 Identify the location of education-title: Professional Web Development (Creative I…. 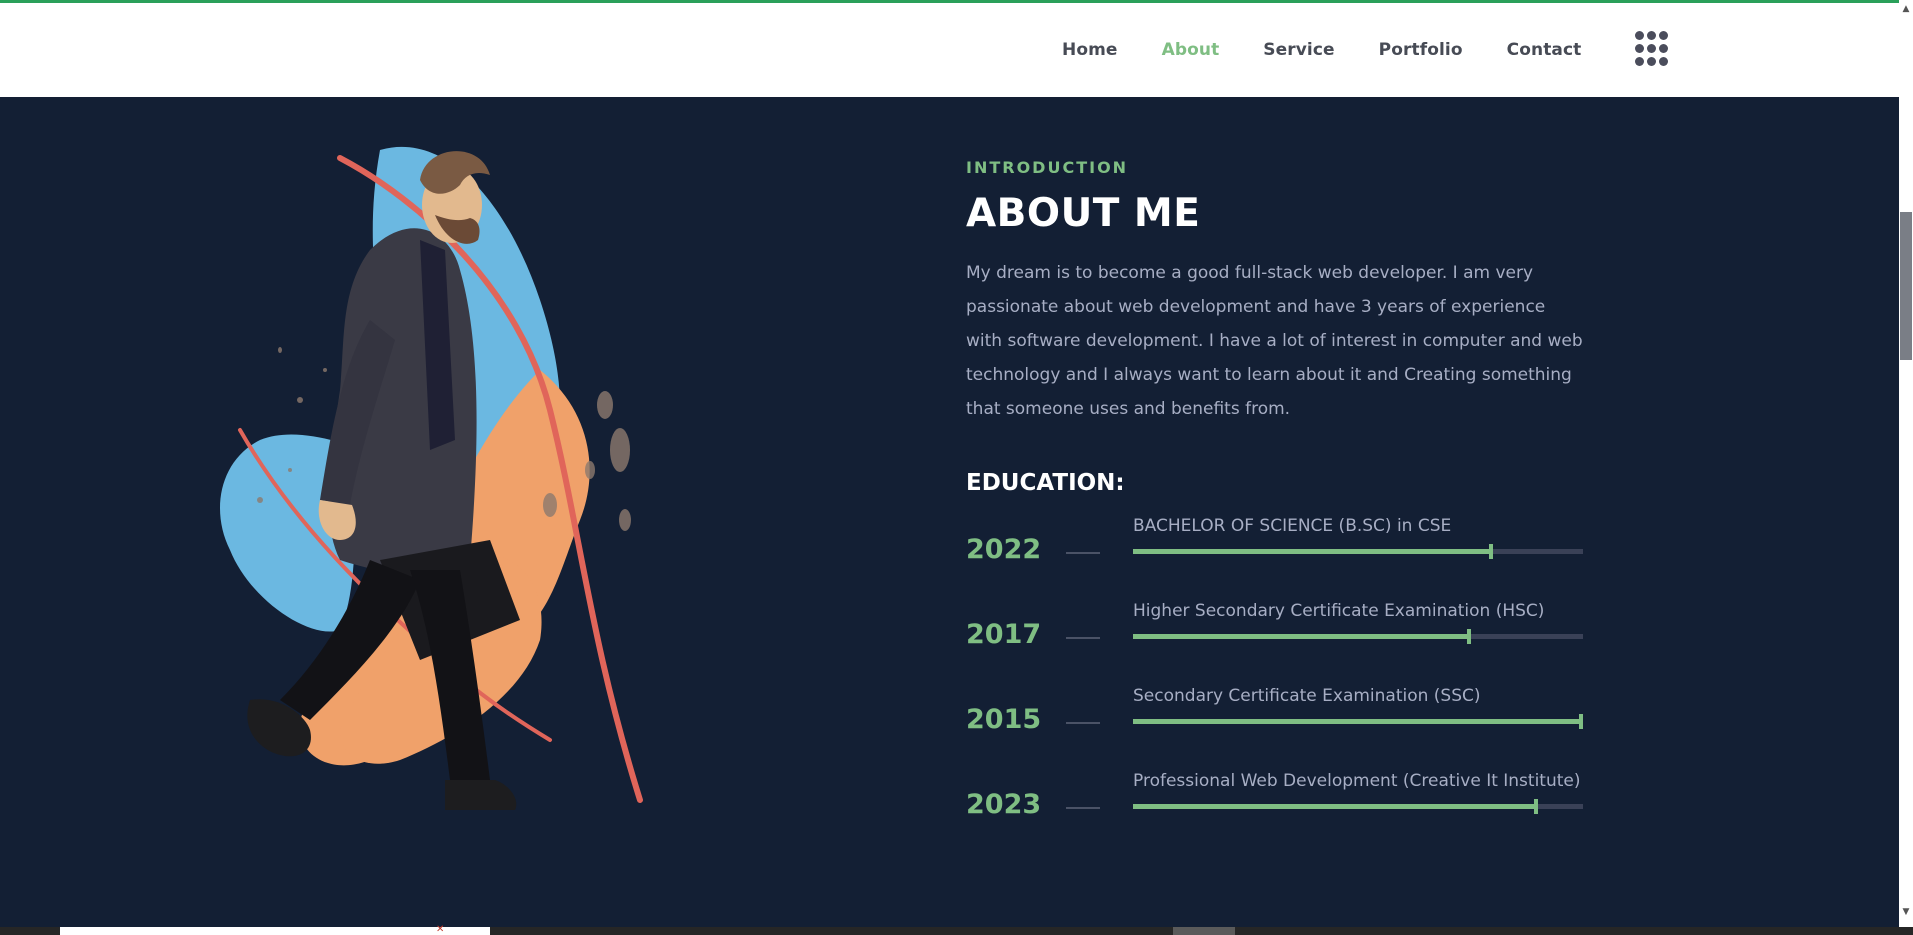
(1357, 781).